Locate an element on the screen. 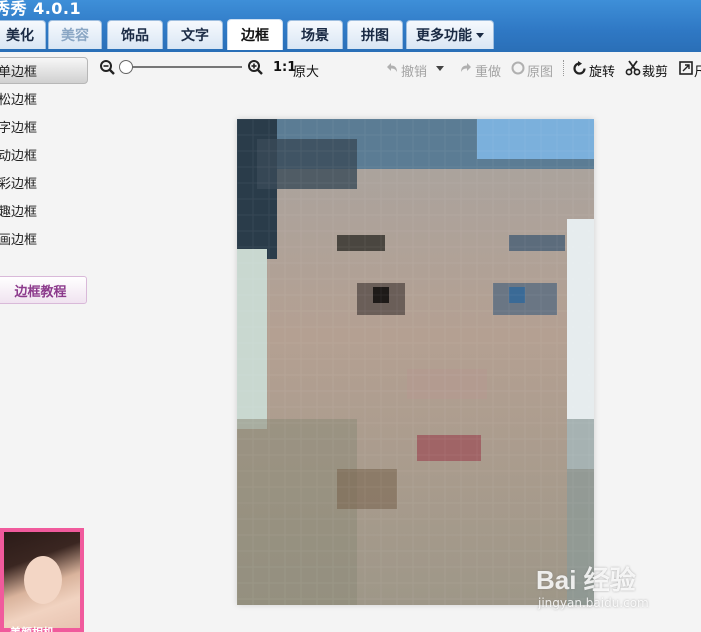 The width and height of the screenshot is (701, 632). tab-label: 场景 is located at coordinates (315, 36).